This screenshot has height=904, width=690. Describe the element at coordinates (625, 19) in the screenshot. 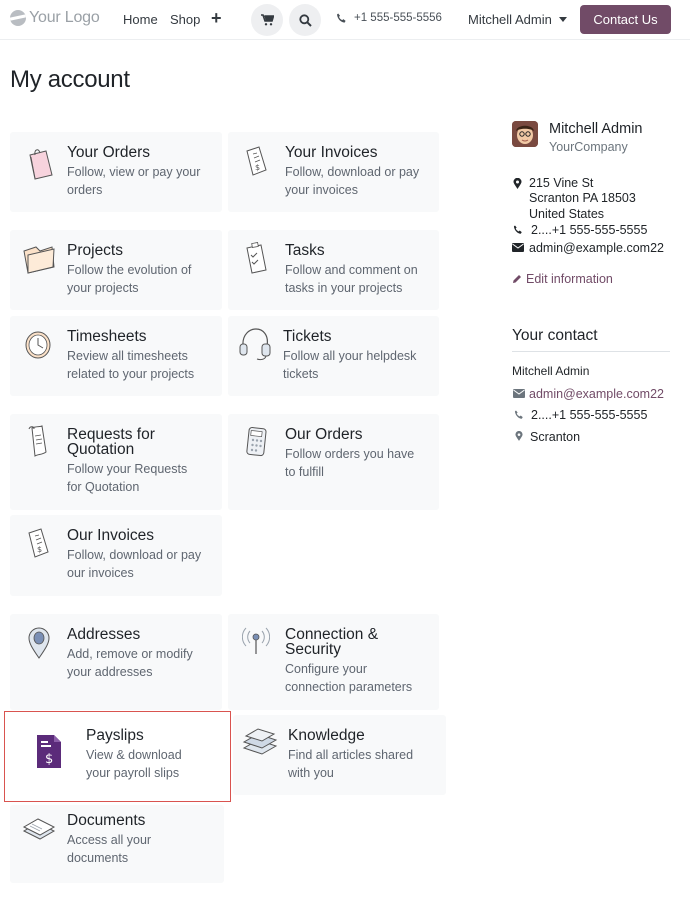

I see `contact-us-button: Contact Us` at that location.